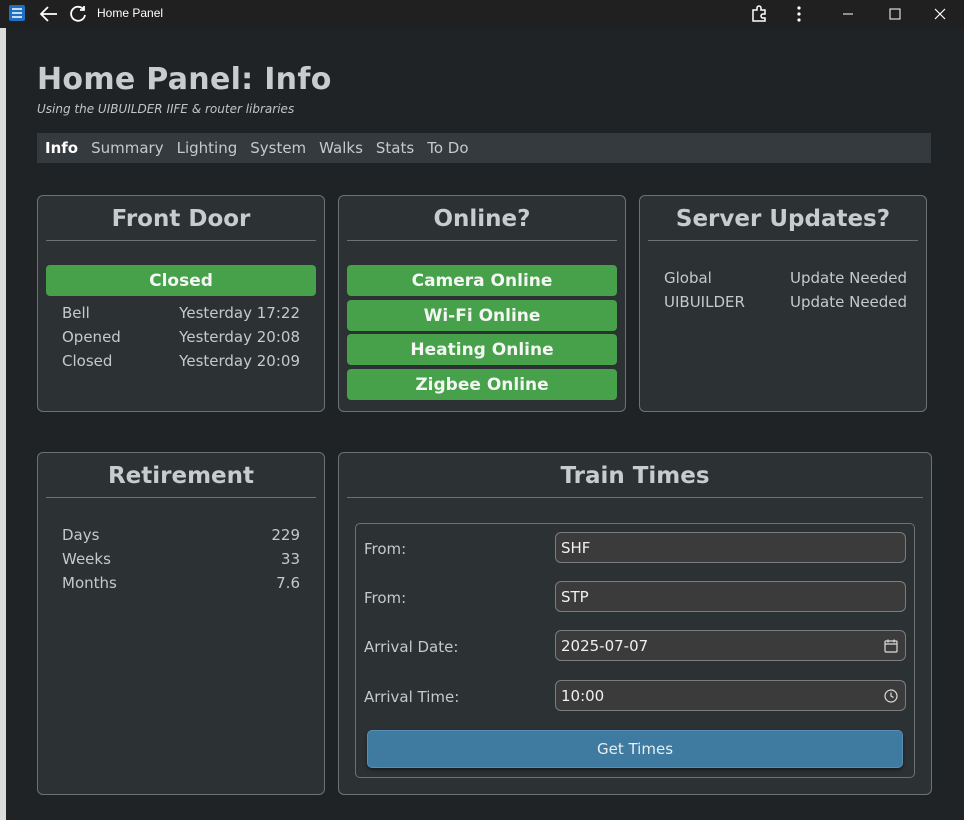 Image resolution: width=964 pixels, height=820 pixels. Describe the element at coordinates (730, 645) in the screenshot. I see `arrival-date-input: 2025-07-07` at that location.